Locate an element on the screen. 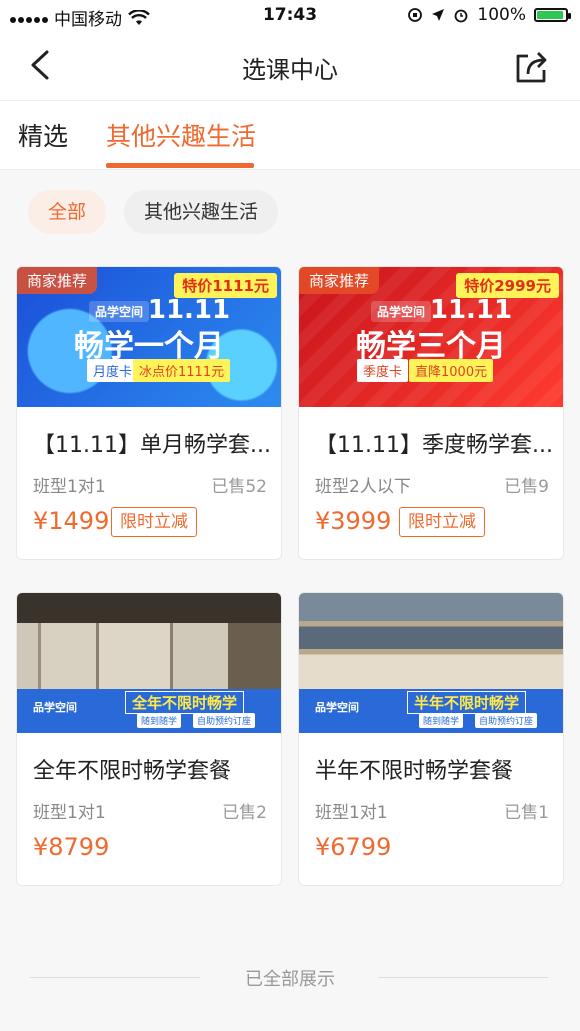 The width and height of the screenshot is (580, 1031). class-type: 班型2人以下 is located at coordinates (363, 487).